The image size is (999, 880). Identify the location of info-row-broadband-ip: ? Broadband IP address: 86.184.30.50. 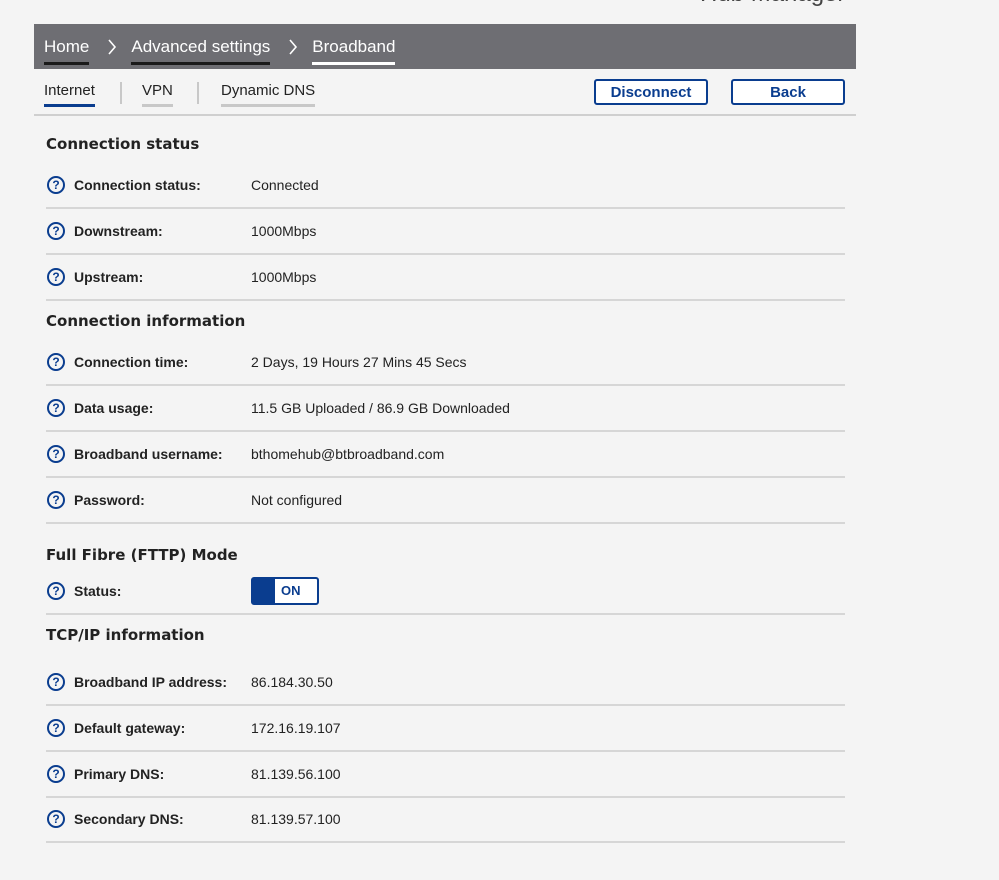
(445, 683).